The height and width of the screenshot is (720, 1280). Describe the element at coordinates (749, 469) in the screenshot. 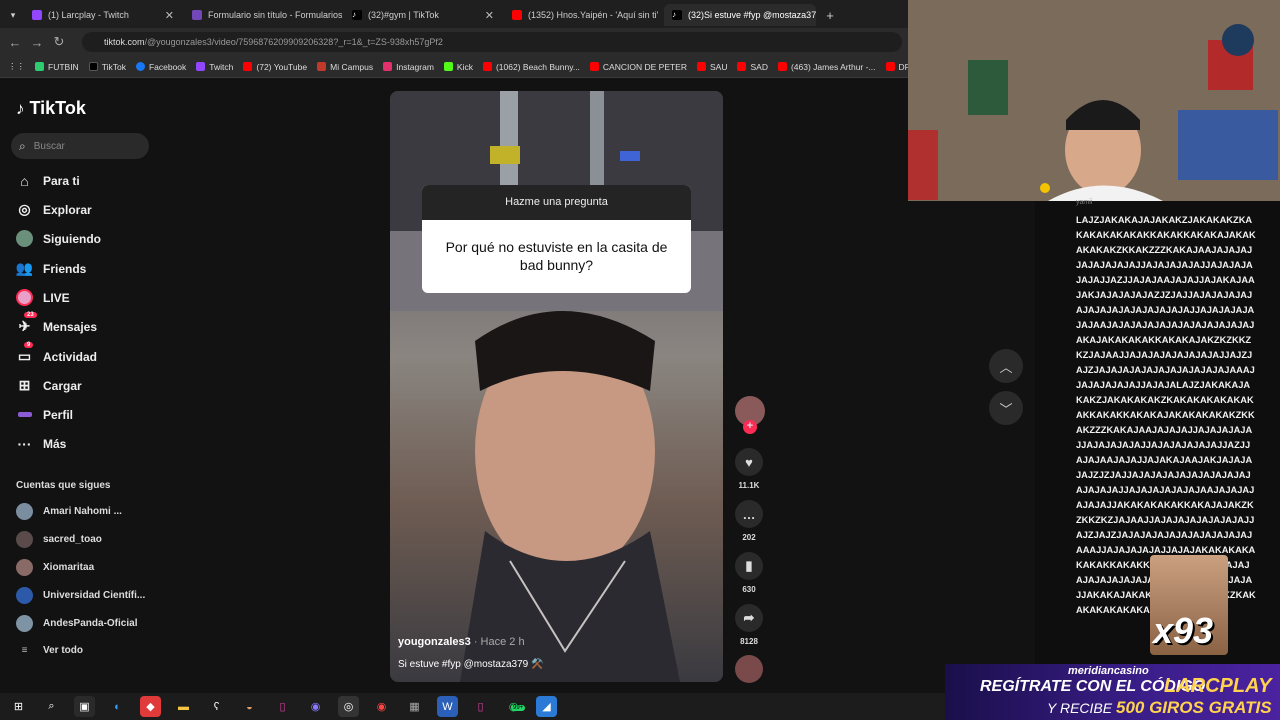

I see `like-button: ♥ 11.1K` at that location.